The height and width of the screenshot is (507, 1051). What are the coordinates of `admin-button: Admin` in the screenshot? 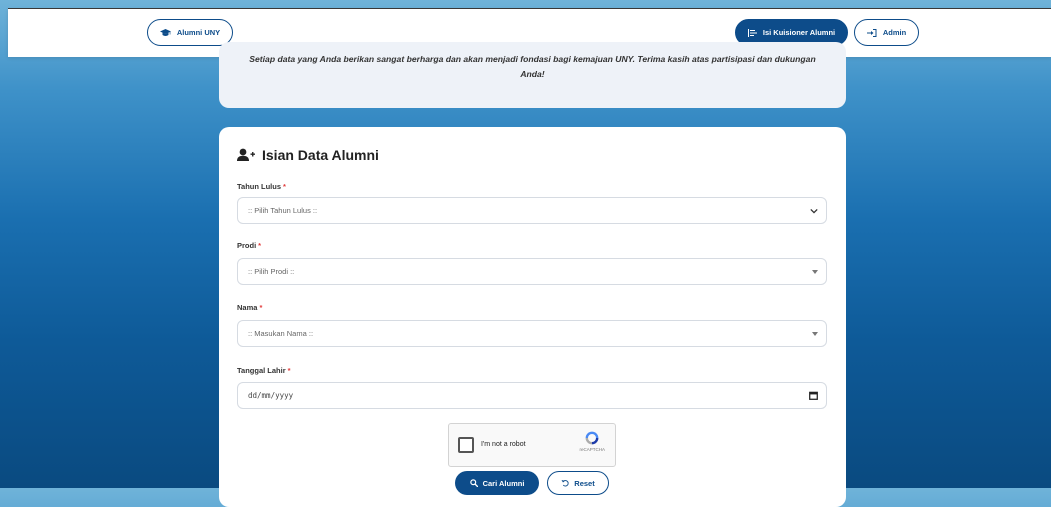 It's located at (886, 32).